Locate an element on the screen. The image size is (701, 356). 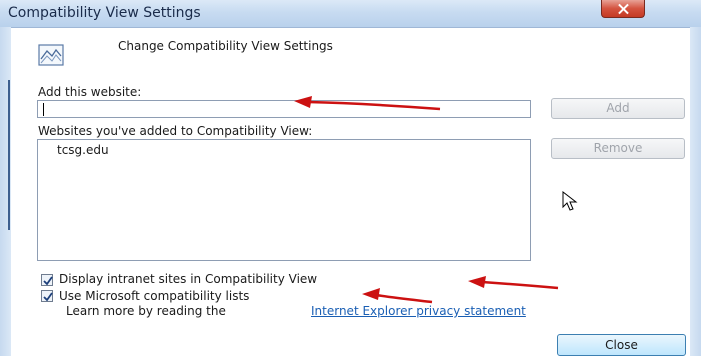
add-button: Add is located at coordinates (618, 108).